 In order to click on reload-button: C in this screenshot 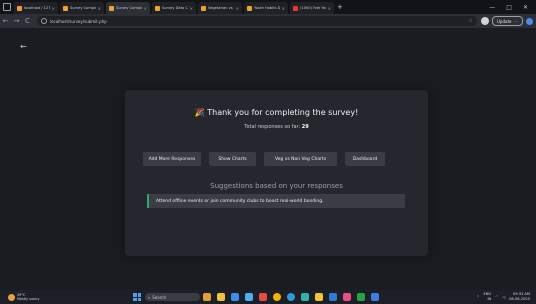, I will do `click(27, 21)`.